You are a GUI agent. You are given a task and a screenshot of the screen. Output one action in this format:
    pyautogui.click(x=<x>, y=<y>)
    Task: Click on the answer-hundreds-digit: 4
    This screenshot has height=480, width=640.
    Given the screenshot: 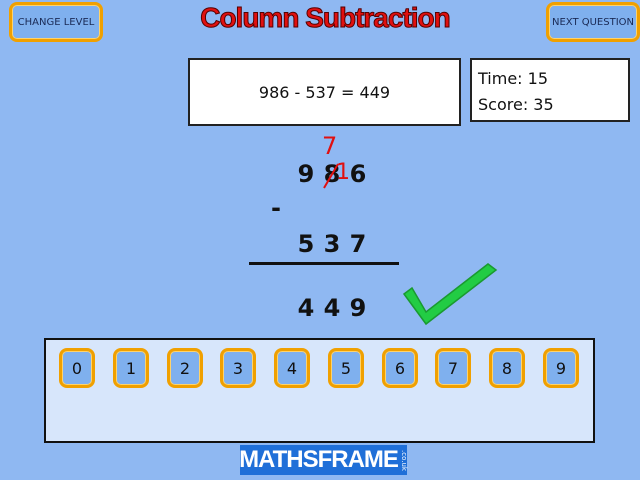 What is the action you would take?
    pyautogui.click(x=306, y=308)
    